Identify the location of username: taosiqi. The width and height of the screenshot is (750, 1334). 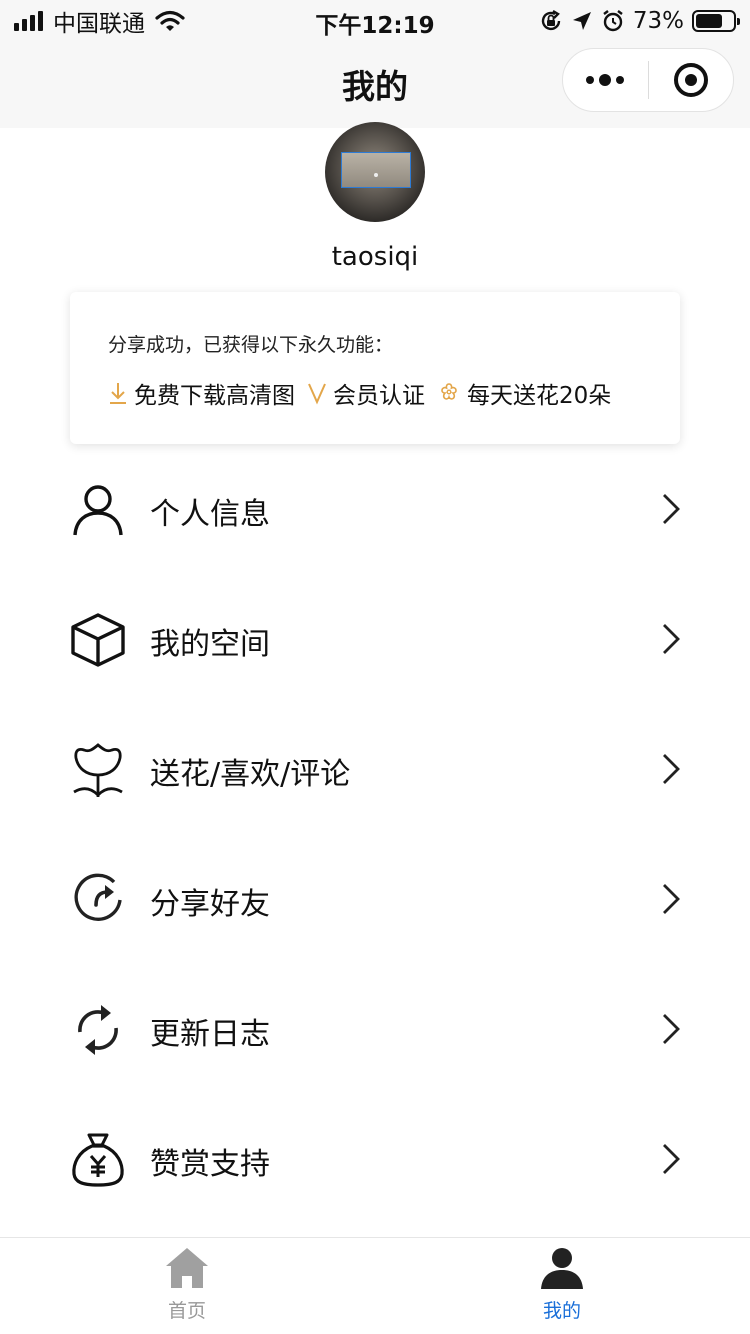
(375, 257).